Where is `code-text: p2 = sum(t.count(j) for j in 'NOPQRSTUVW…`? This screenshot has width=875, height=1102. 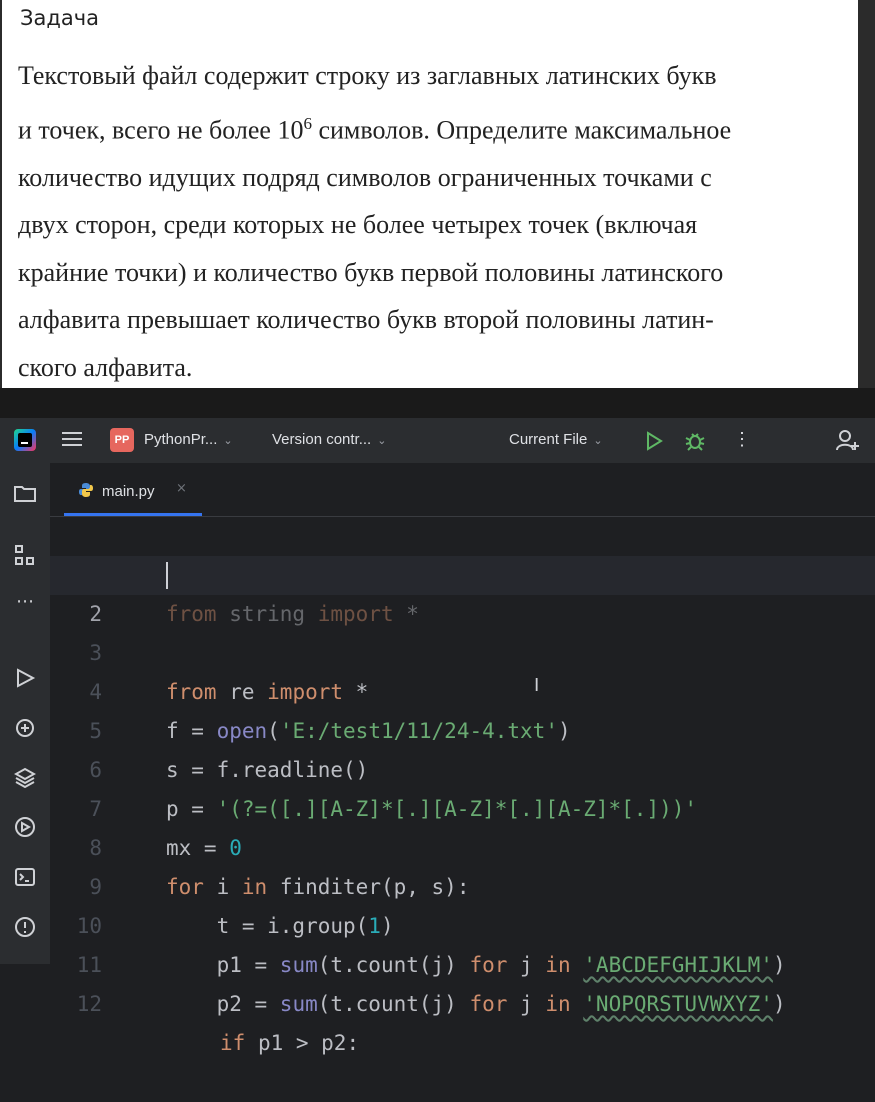 code-text: p2 = sum(t.count(j) for j in 'NOPQRSTUVW… is located at coordinates (476, 1004).